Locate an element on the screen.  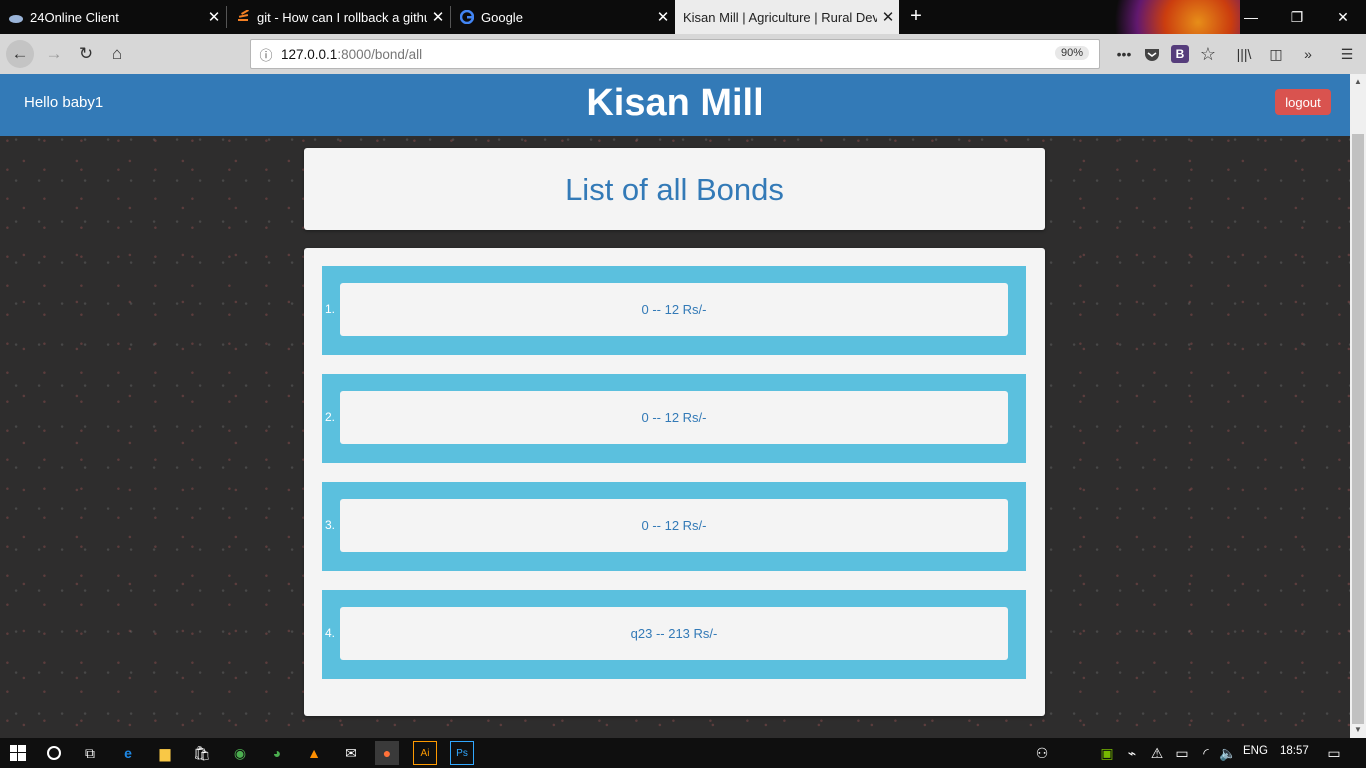
tab-google: Google ✕ is located at coordinates (562, 17).